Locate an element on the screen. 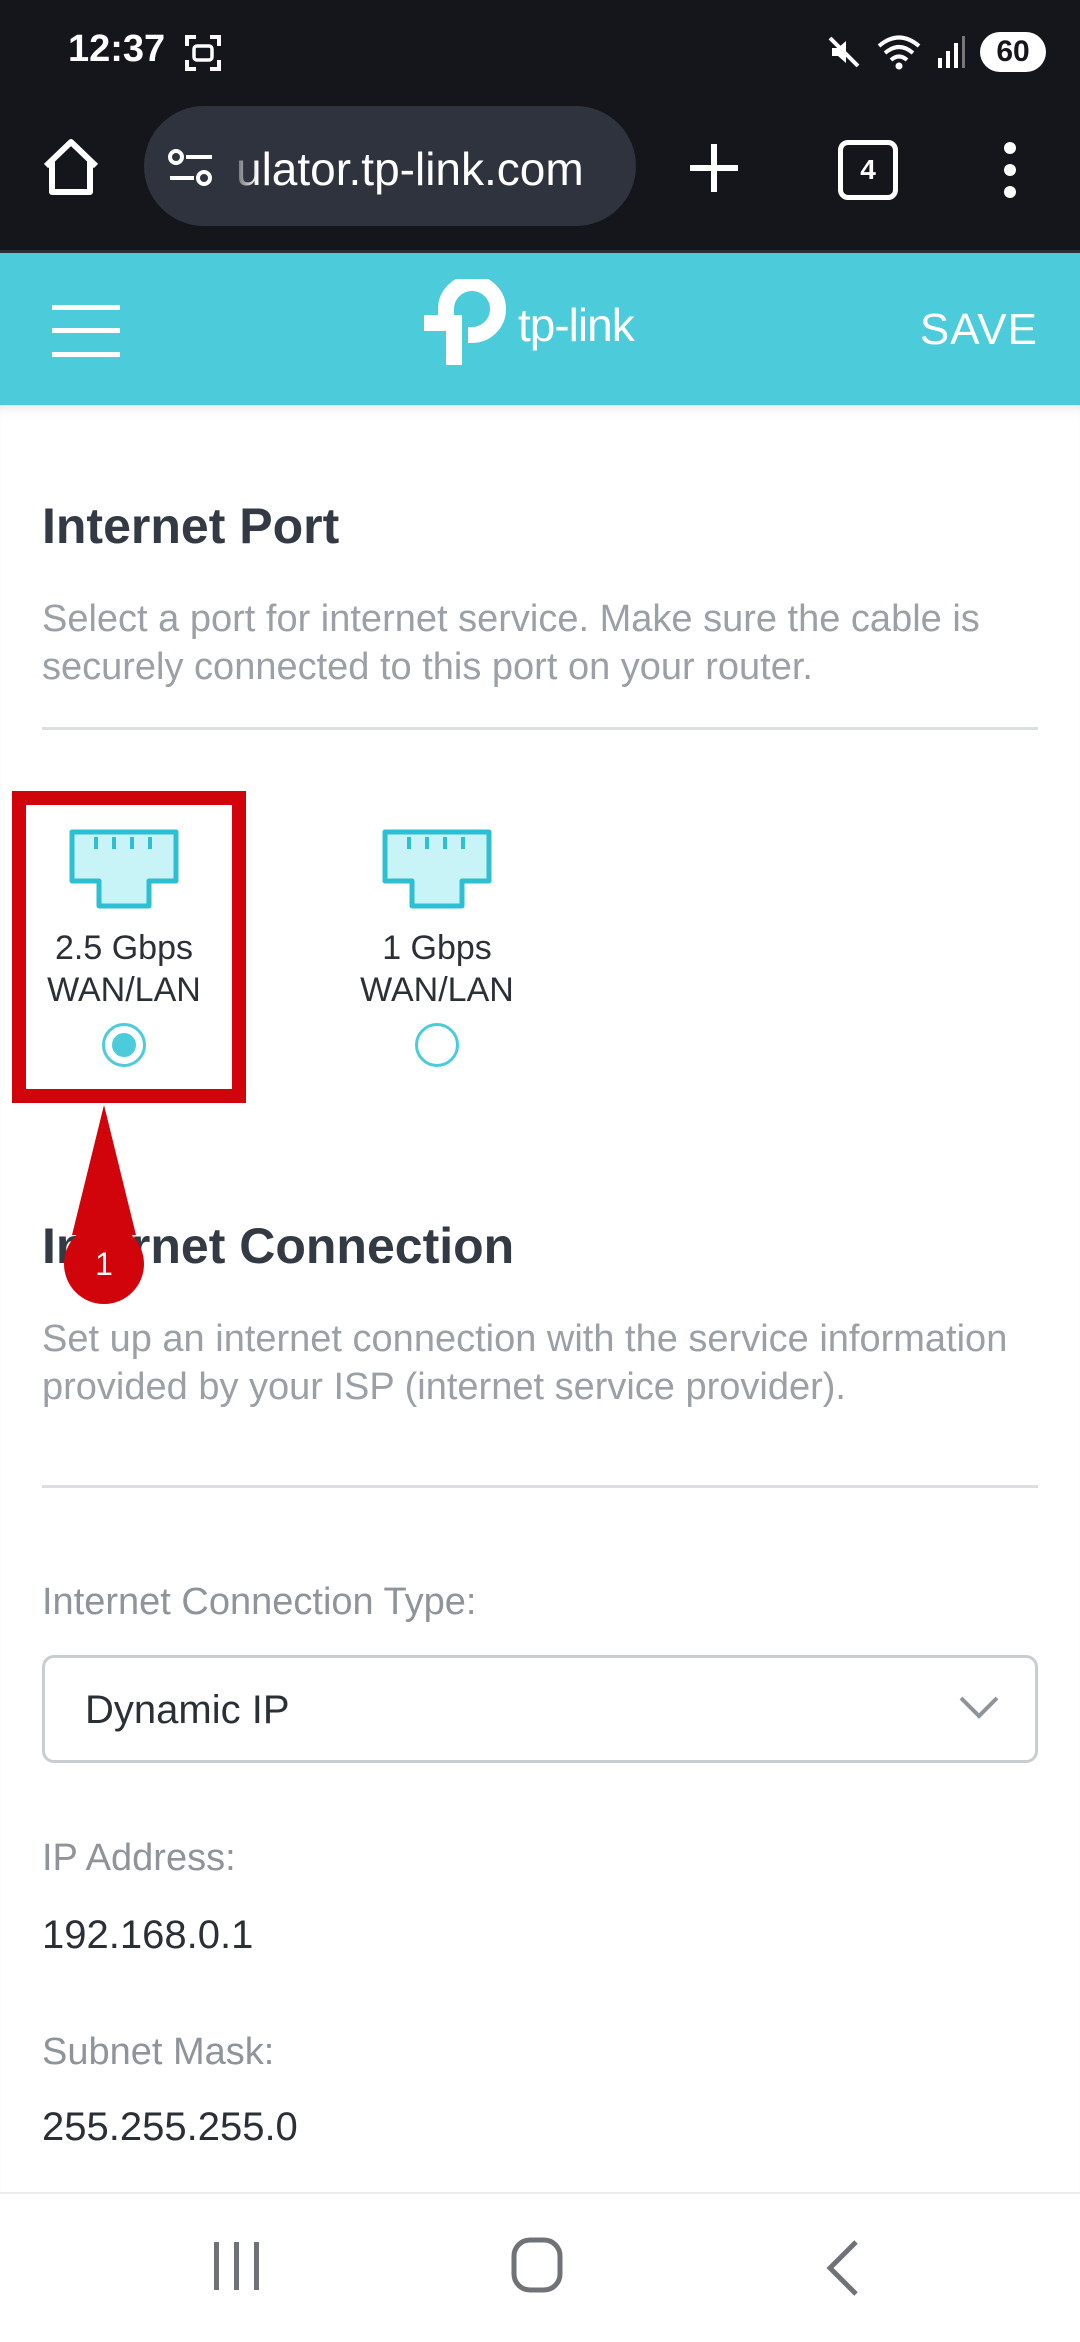 The width and height of the screenshot is (1080, 2342). brand-logo: tp-link is located at coordinates (545, 325).